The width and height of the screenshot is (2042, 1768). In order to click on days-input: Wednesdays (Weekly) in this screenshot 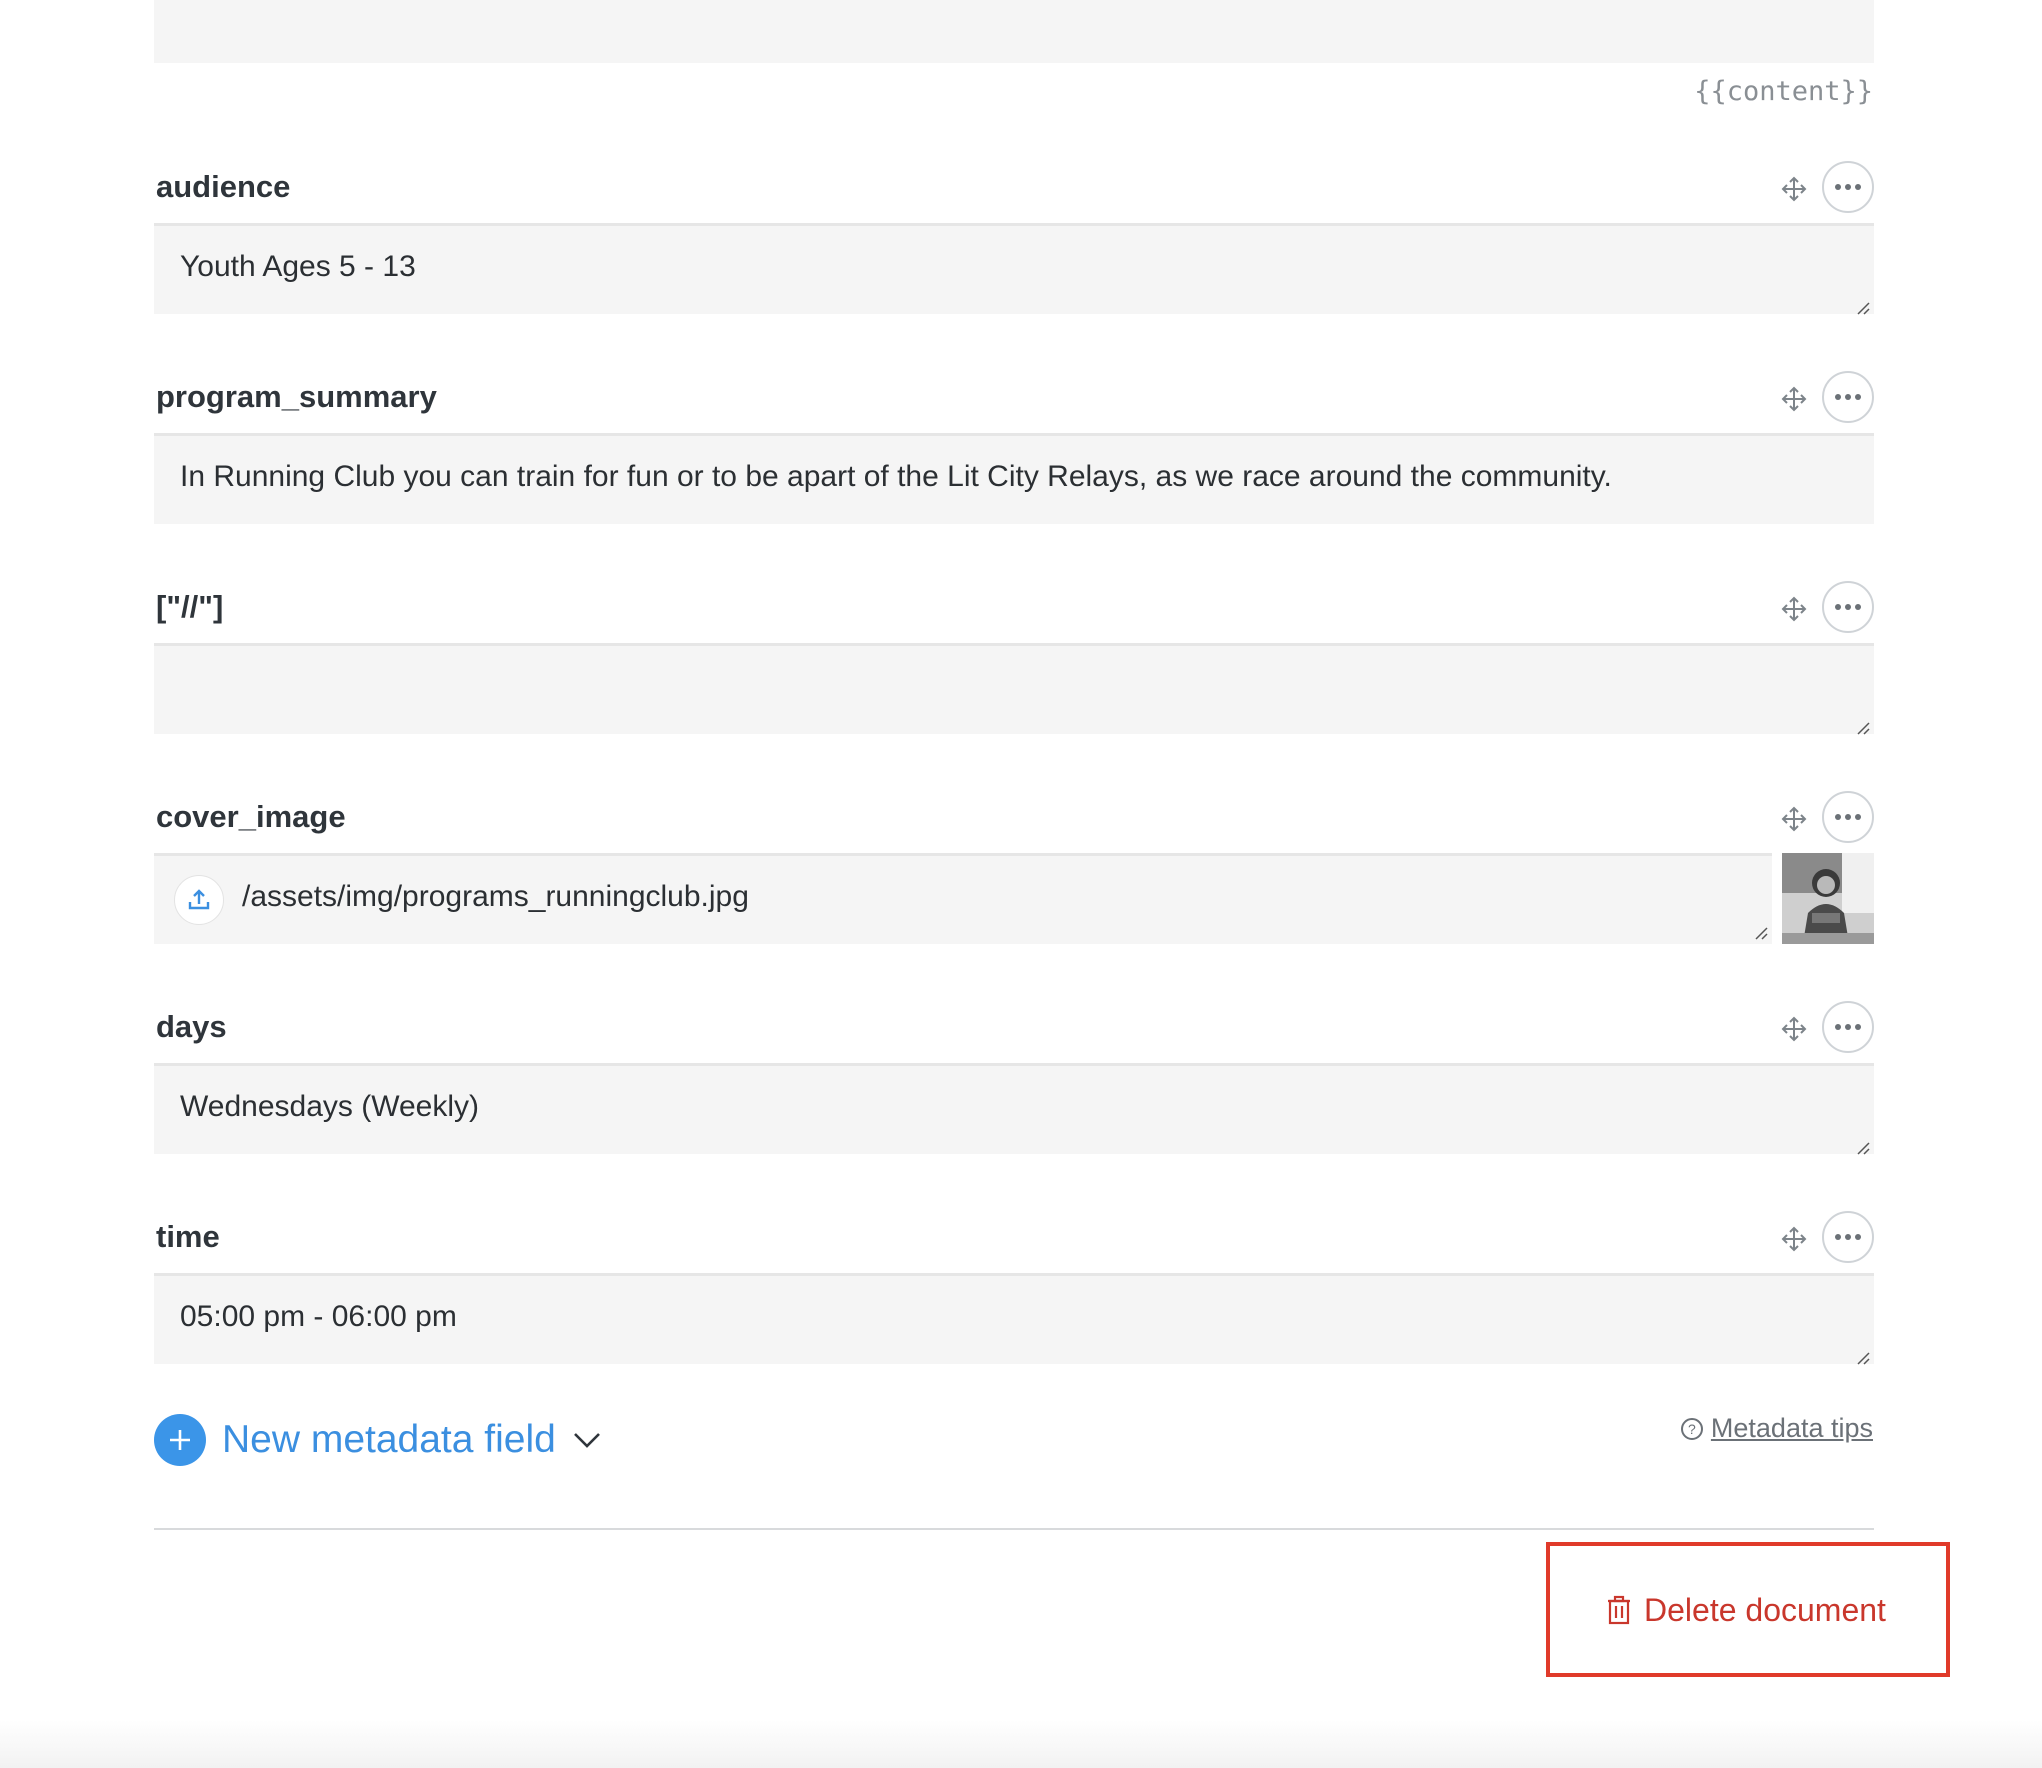, I will do `click(1014, 1108)`.